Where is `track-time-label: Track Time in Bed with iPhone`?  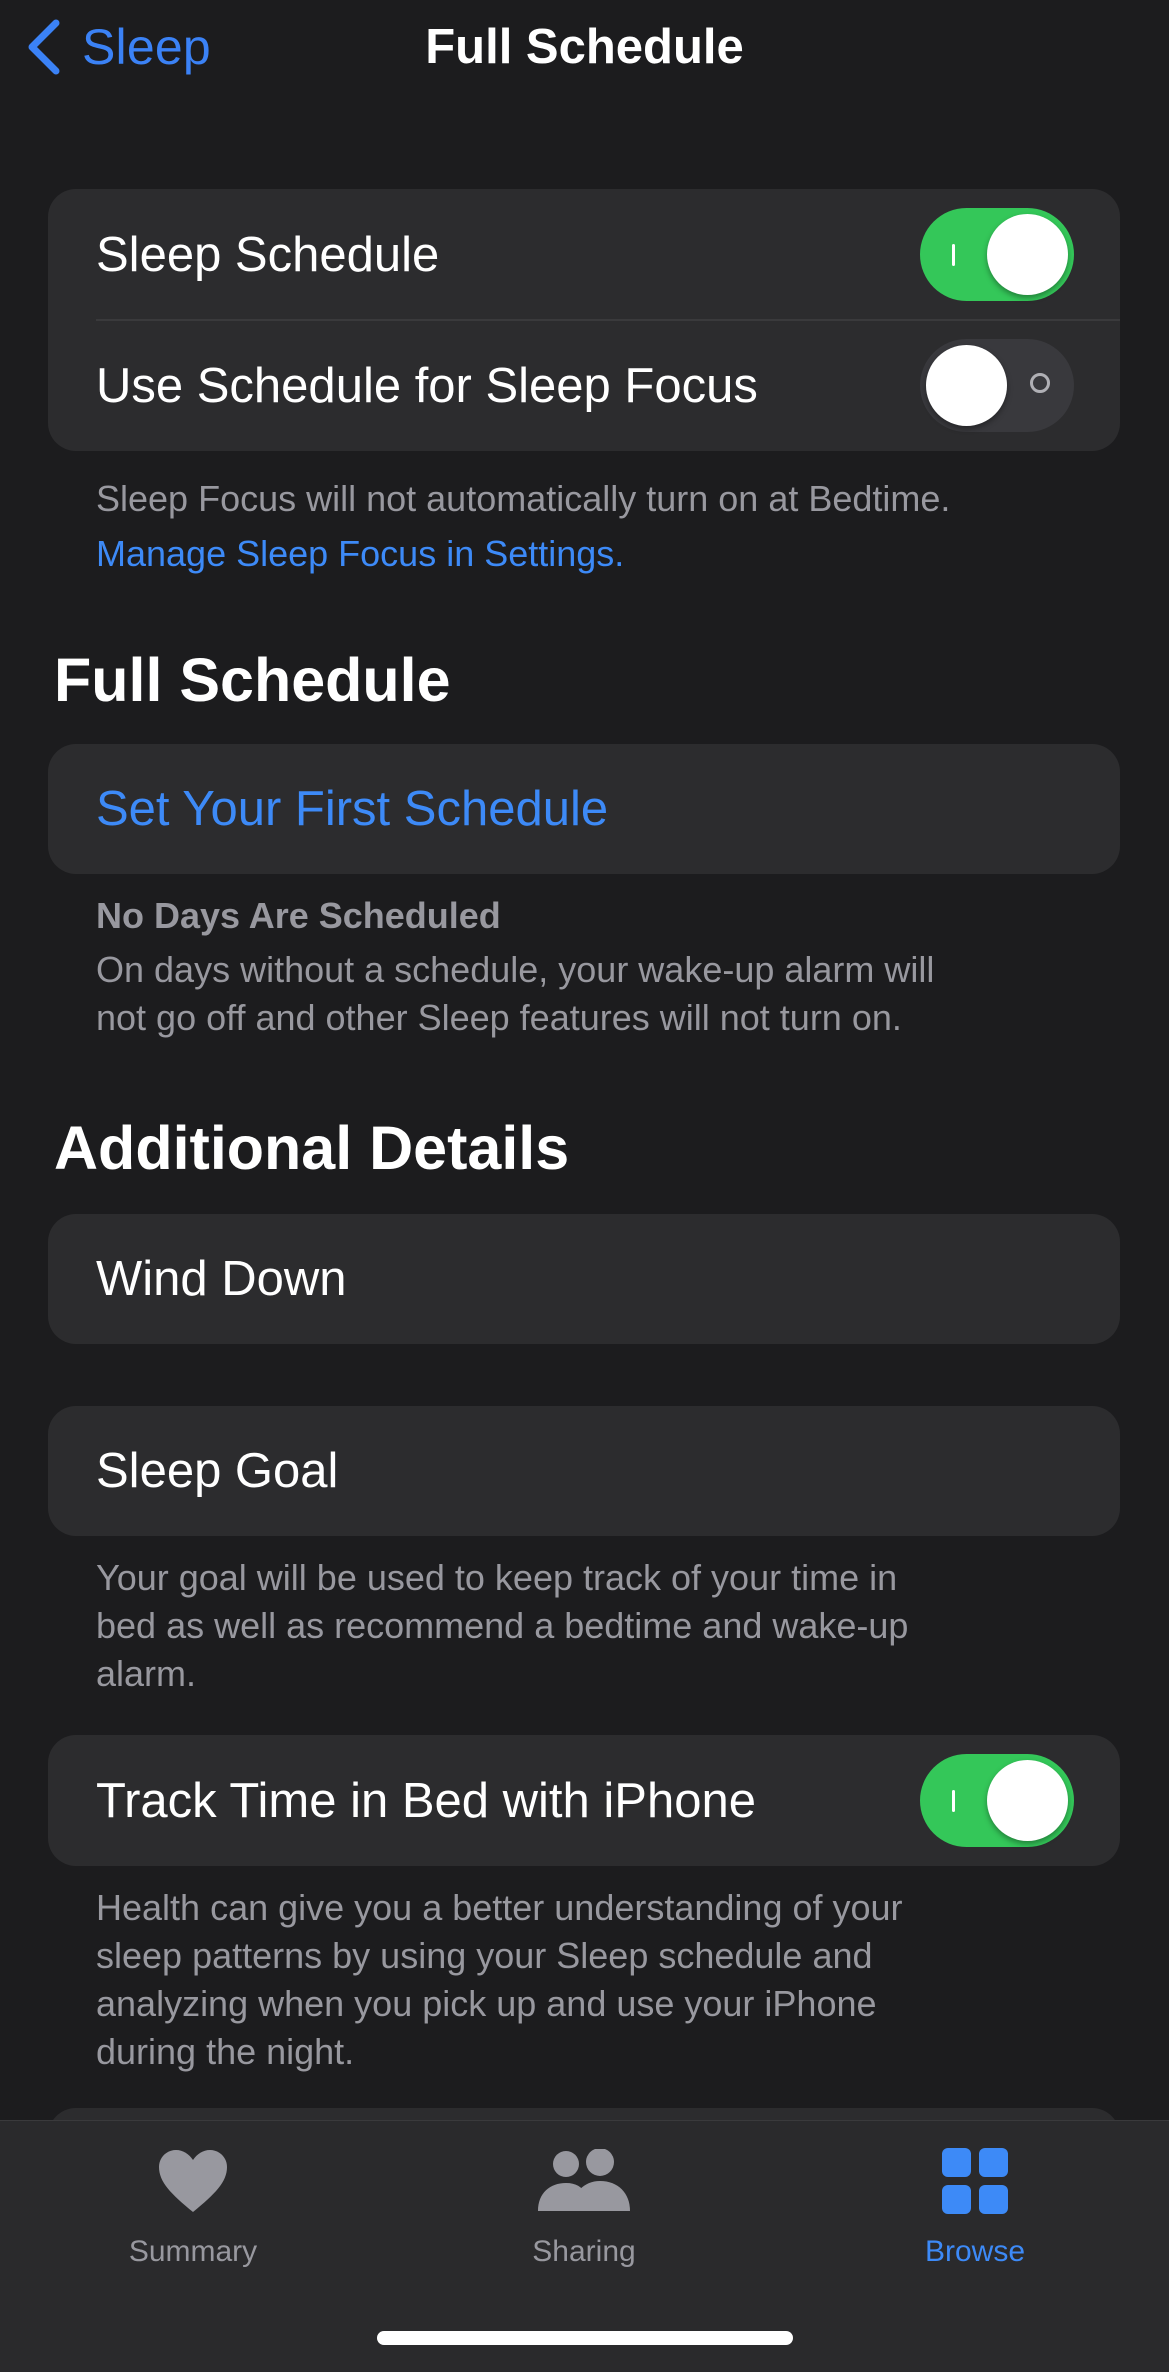
track-time-label: Track Time in Bed with iPhone is located at coordinates (426, 1800).